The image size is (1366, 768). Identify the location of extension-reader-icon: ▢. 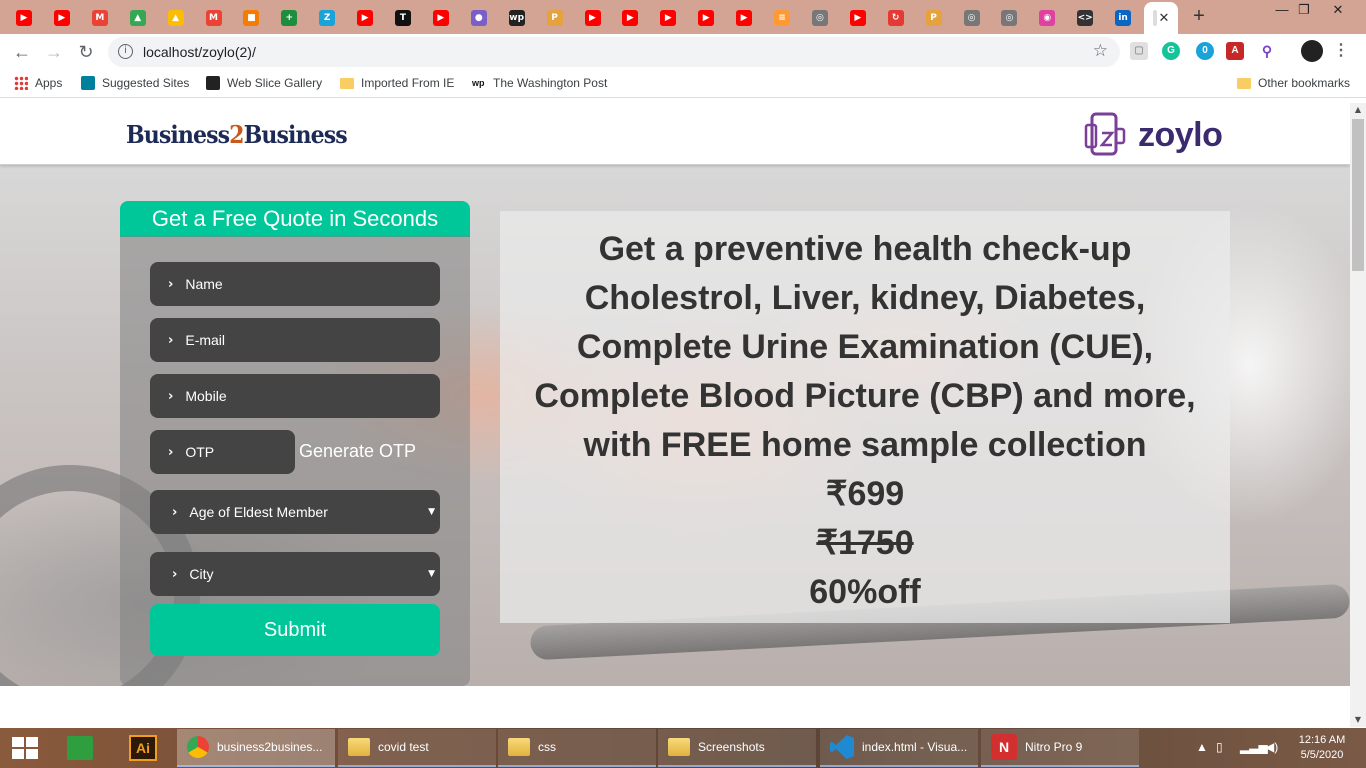
(1139, 51).